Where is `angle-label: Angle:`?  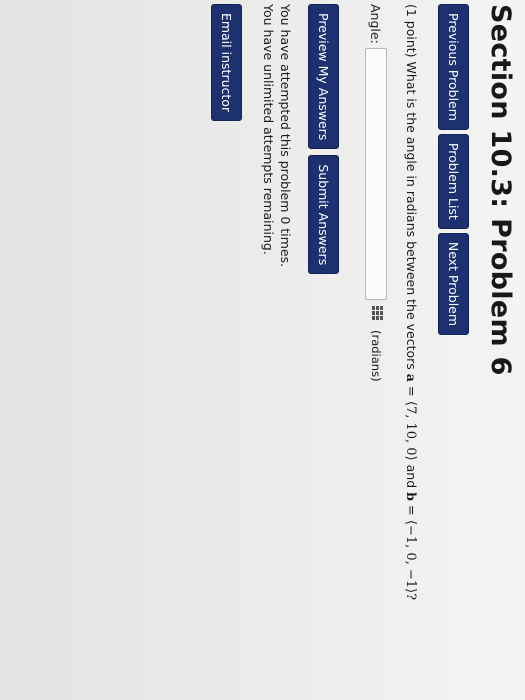
angle-label: Angle: is located at coordinates (376, 24).